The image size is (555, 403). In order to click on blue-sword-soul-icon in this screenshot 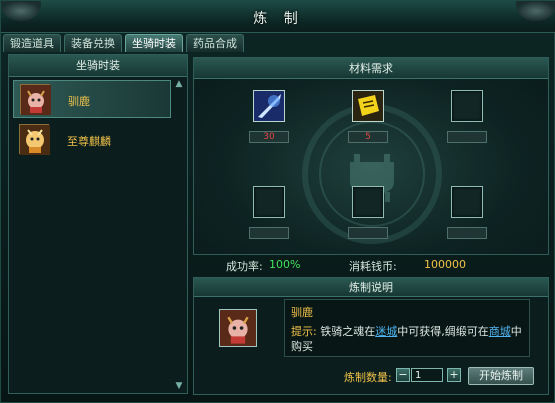, I will do `click(269, 106)`.